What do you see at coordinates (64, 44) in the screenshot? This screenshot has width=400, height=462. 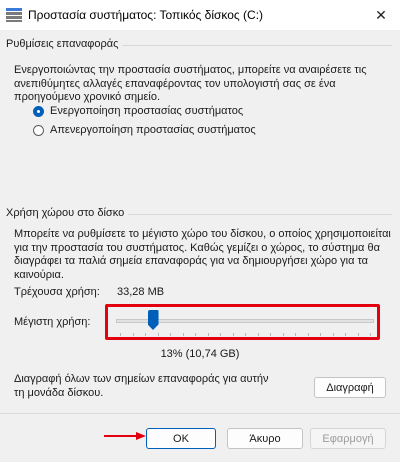 I see `restore-settings-heading: Ρυθμίσεις επαναφοράς` at bounding box center [64, 44].